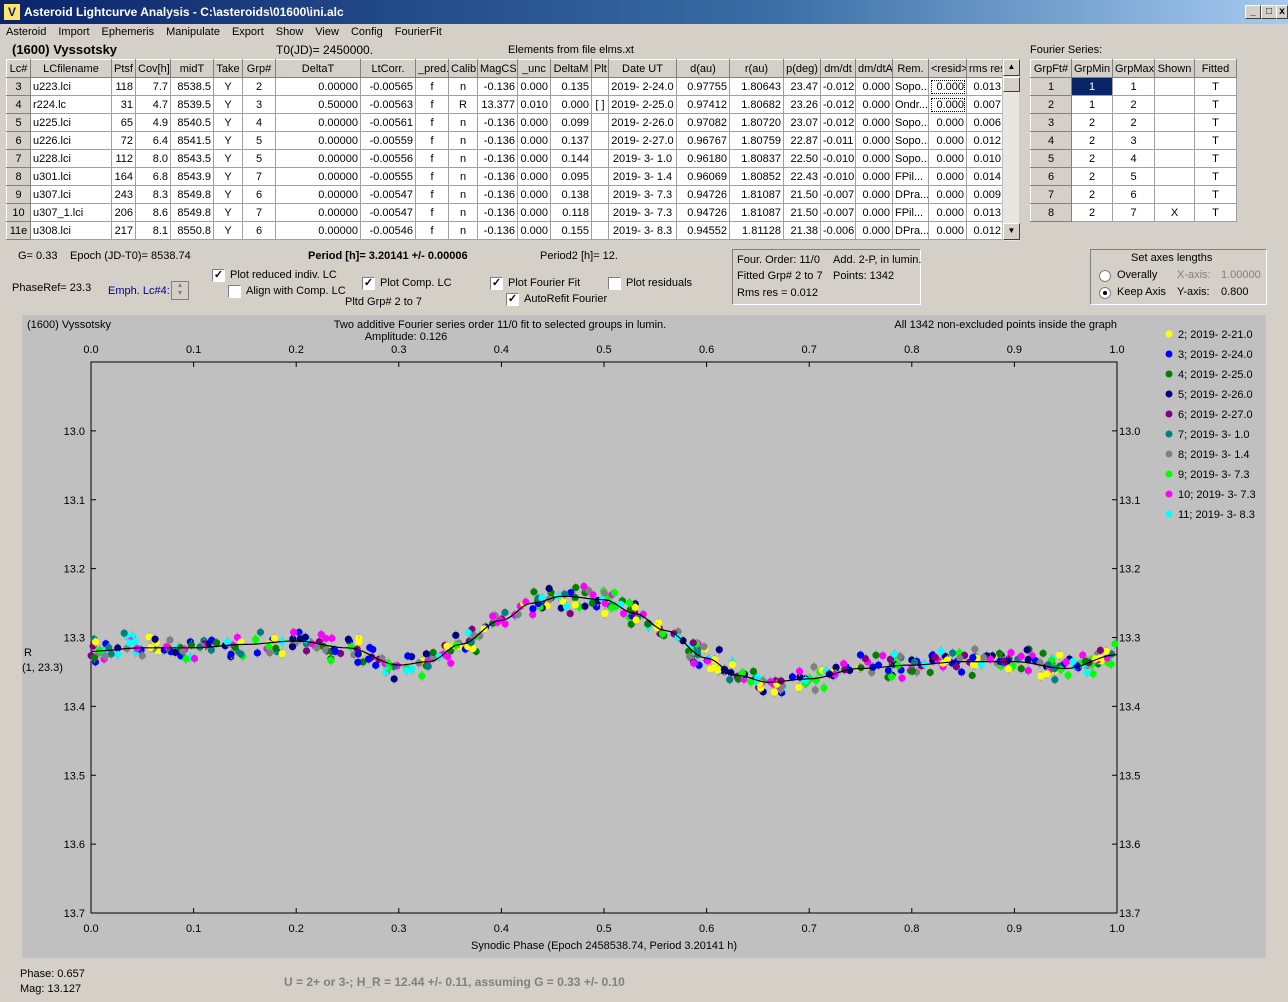  Describe the element at coordinates (1011, 231) in the screenshot. I see `scroll-down-icon: ▼` at that location.